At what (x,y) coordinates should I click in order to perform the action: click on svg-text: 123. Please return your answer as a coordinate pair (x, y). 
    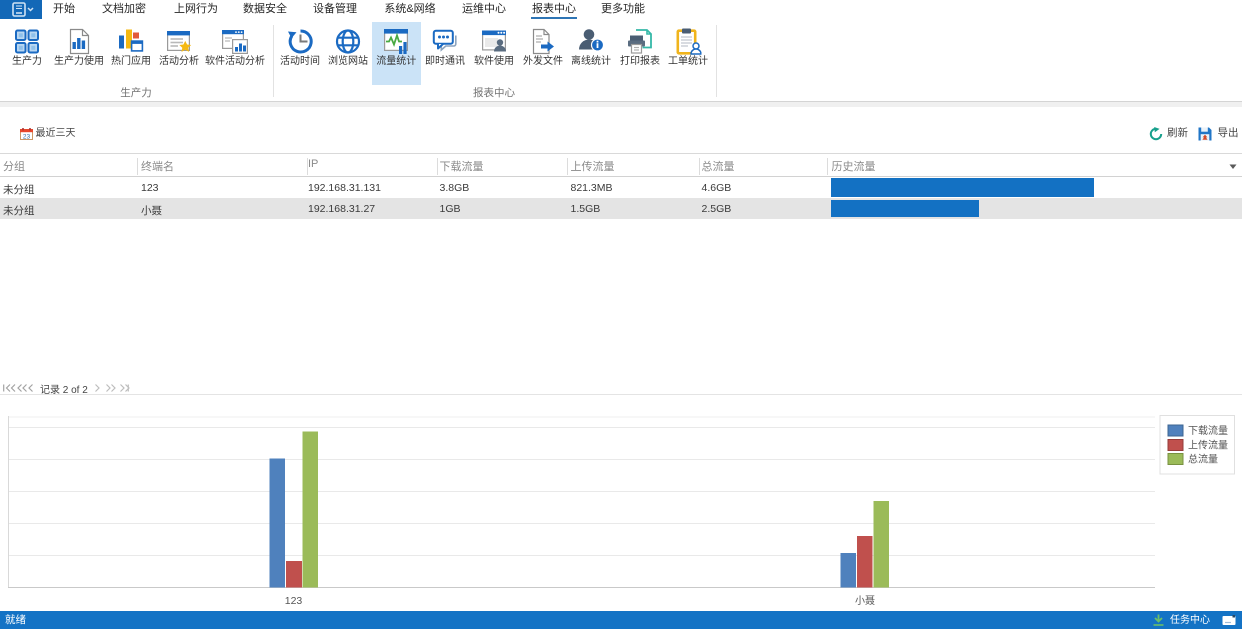
    Looking at the image, I should click on (294, 601).